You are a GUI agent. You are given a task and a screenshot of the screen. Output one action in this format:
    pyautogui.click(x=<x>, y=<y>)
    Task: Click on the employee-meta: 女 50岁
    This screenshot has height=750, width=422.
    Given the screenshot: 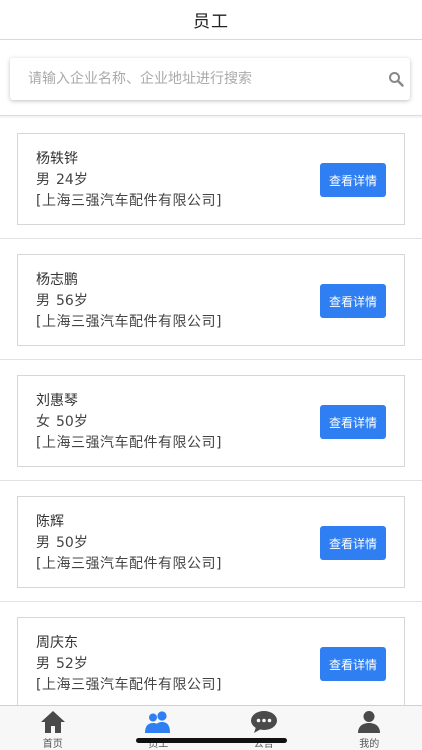 What is the action you would take?
    pyautogui.click(x=62, y=421)
    